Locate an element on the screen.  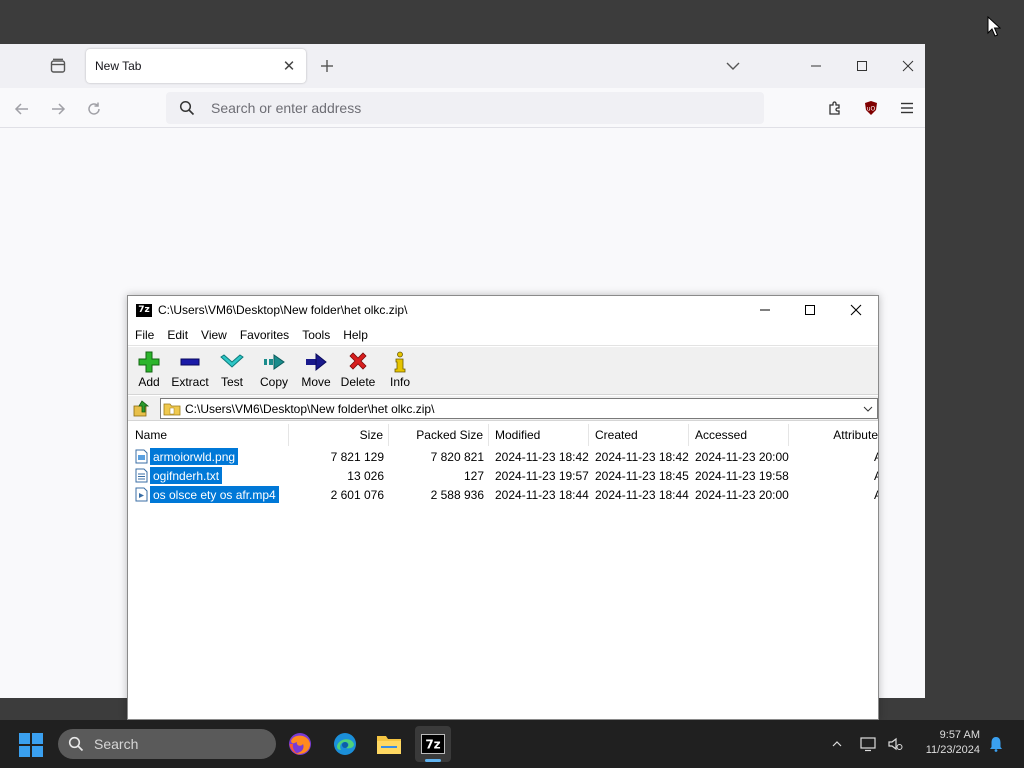
firefox-view-button is located at coordinates (58, 66).